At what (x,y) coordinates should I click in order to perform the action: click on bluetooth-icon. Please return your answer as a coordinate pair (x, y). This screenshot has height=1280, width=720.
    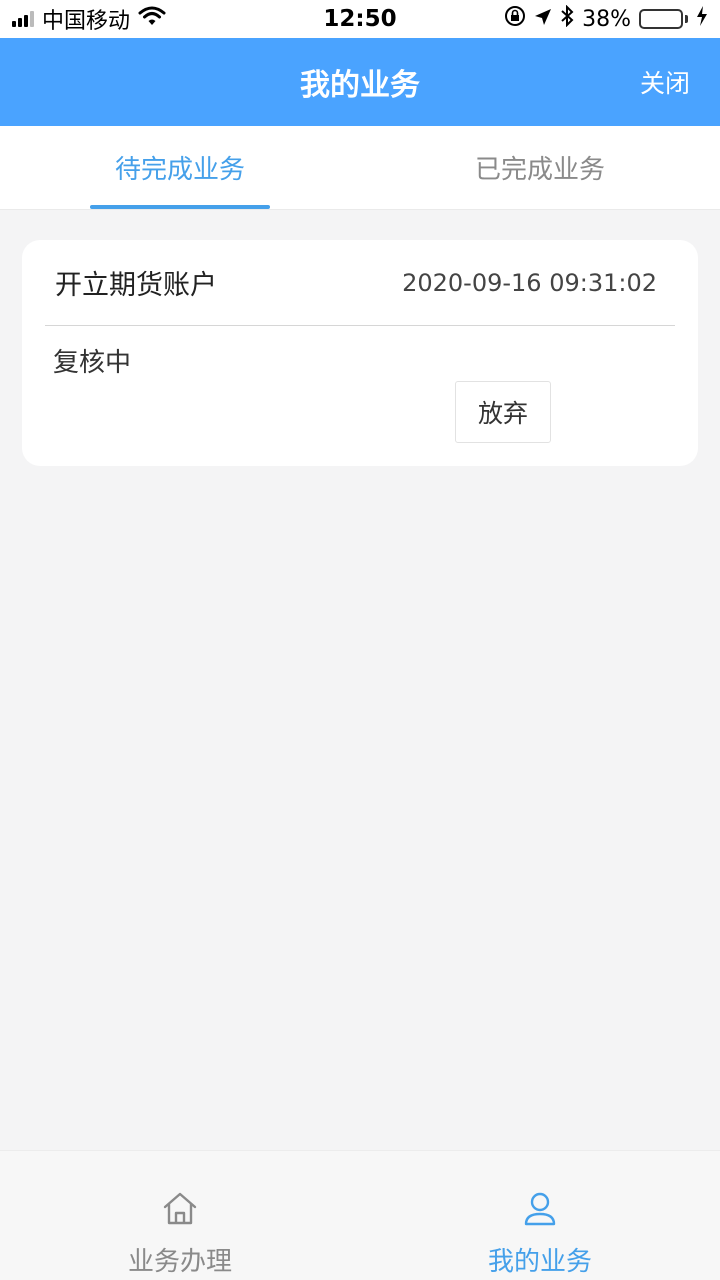
    Looking at the image, I should click on (567, 18).